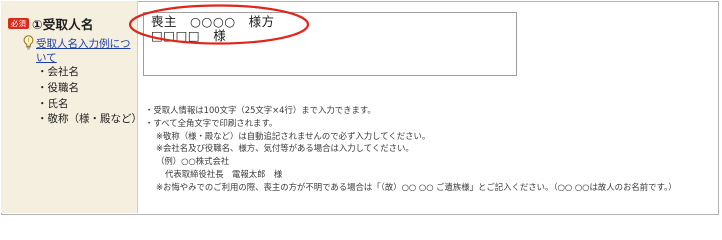 The height and width of the screenshot is (240, 722). Describe the element at coordinates (293, 135) in the screenshot. I see `note-line: ※敬称（様・殿など）は自動追記されませんので必ず入力してください。` at that location.